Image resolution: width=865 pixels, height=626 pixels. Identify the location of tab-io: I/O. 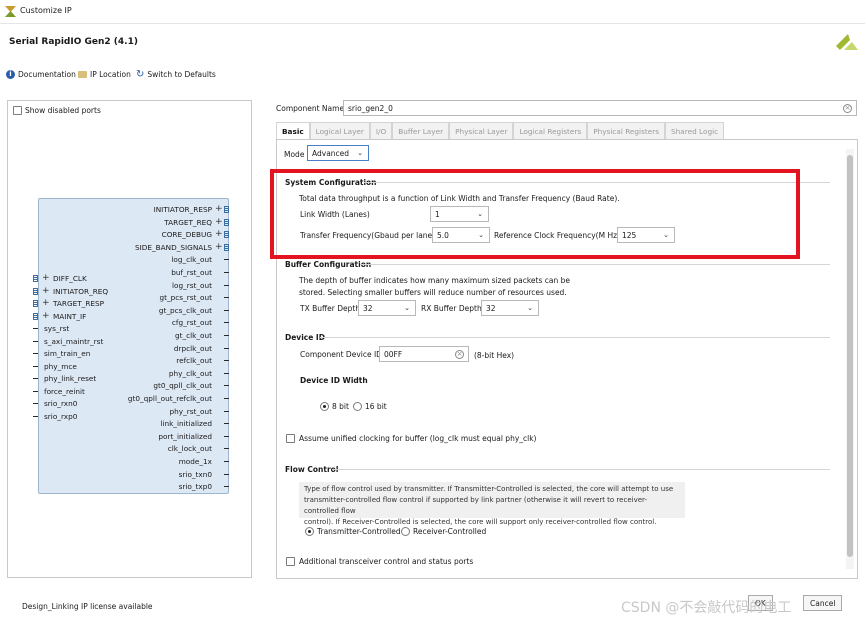
(381, 130).